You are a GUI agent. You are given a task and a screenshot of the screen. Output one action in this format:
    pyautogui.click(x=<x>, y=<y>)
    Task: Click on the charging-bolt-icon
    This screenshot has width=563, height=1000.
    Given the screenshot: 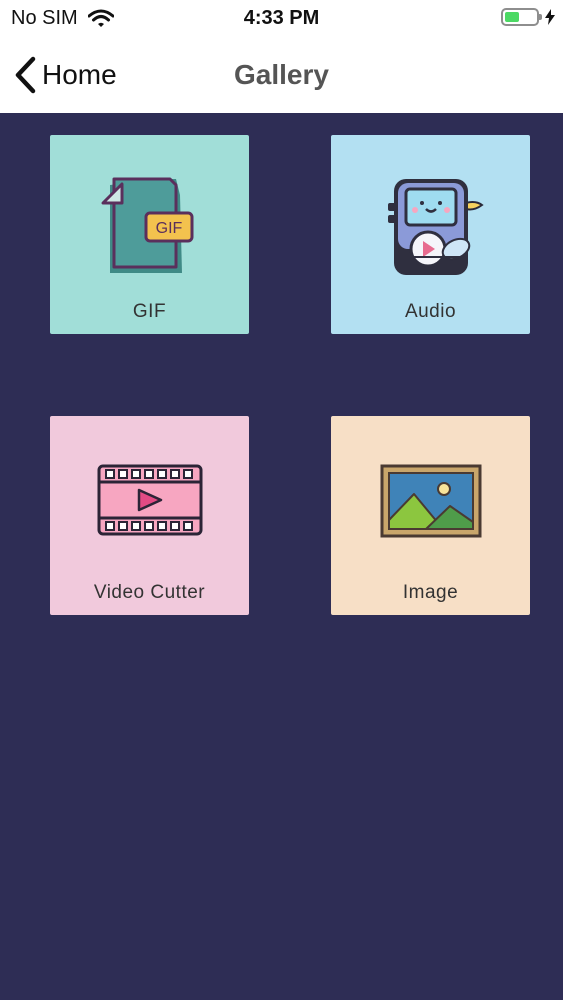 What is the action you would take?
    pyautogui.click(x=550, y=17)
    